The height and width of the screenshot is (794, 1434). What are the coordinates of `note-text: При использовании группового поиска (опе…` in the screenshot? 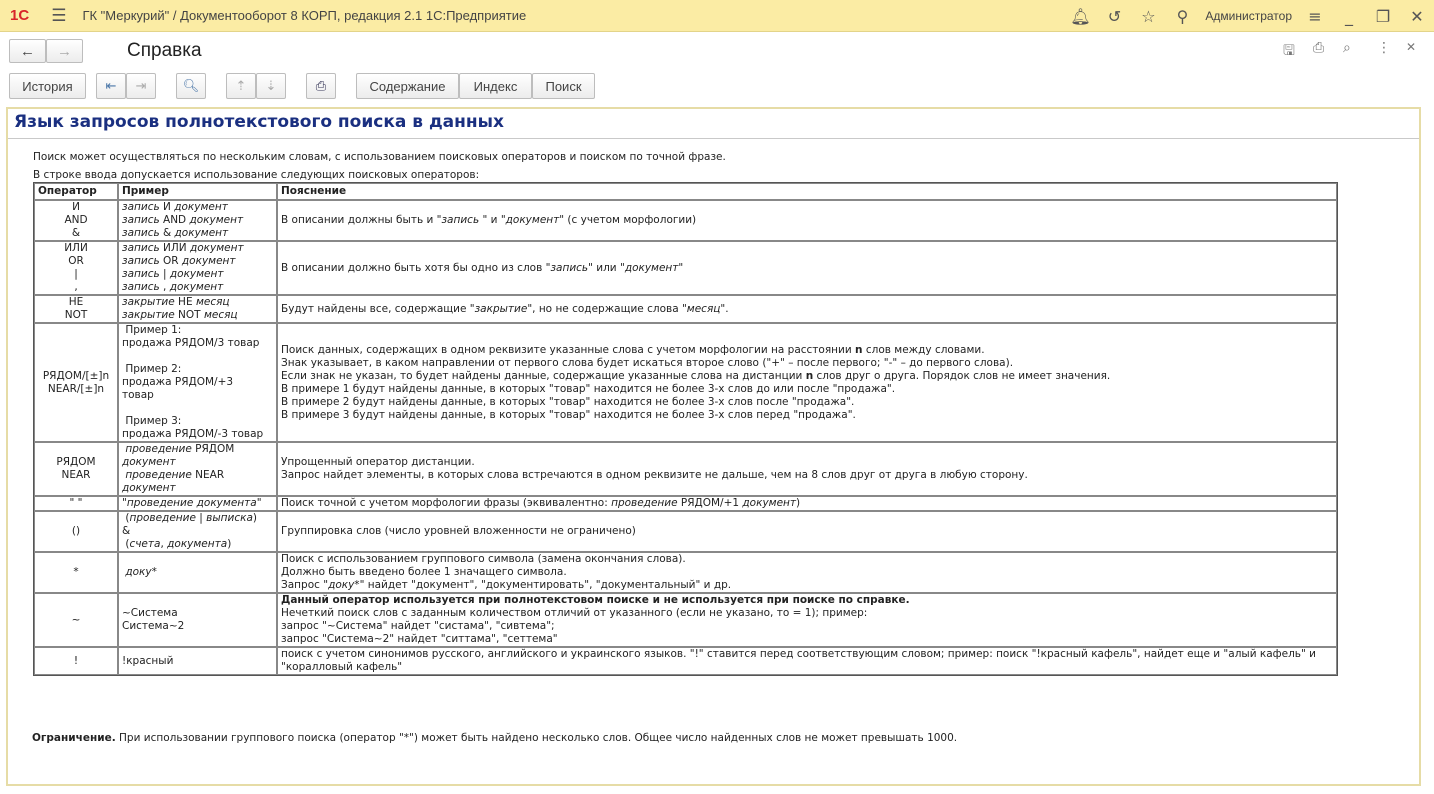 It's located at (536, 738).